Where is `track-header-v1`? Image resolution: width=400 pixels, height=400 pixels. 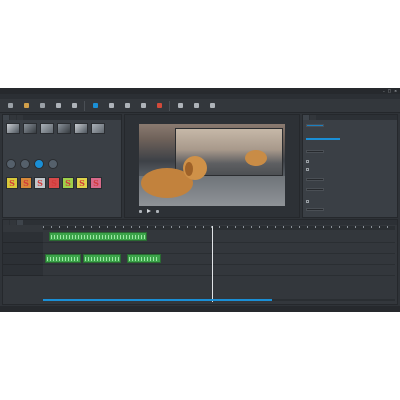 track-header-v1 is located at coordinates (23, 237).